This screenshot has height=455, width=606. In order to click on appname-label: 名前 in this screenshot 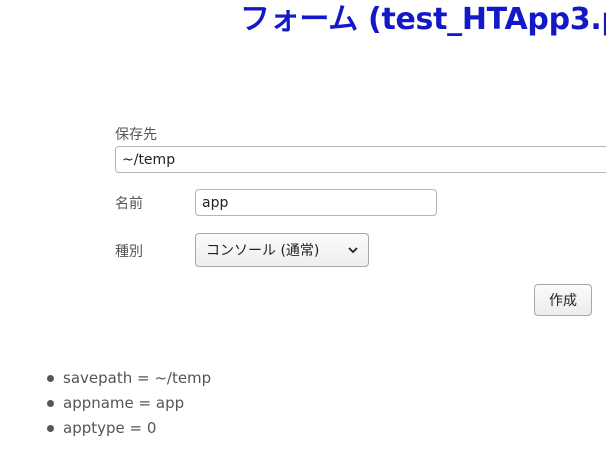, I will do `click(129, 204)`.